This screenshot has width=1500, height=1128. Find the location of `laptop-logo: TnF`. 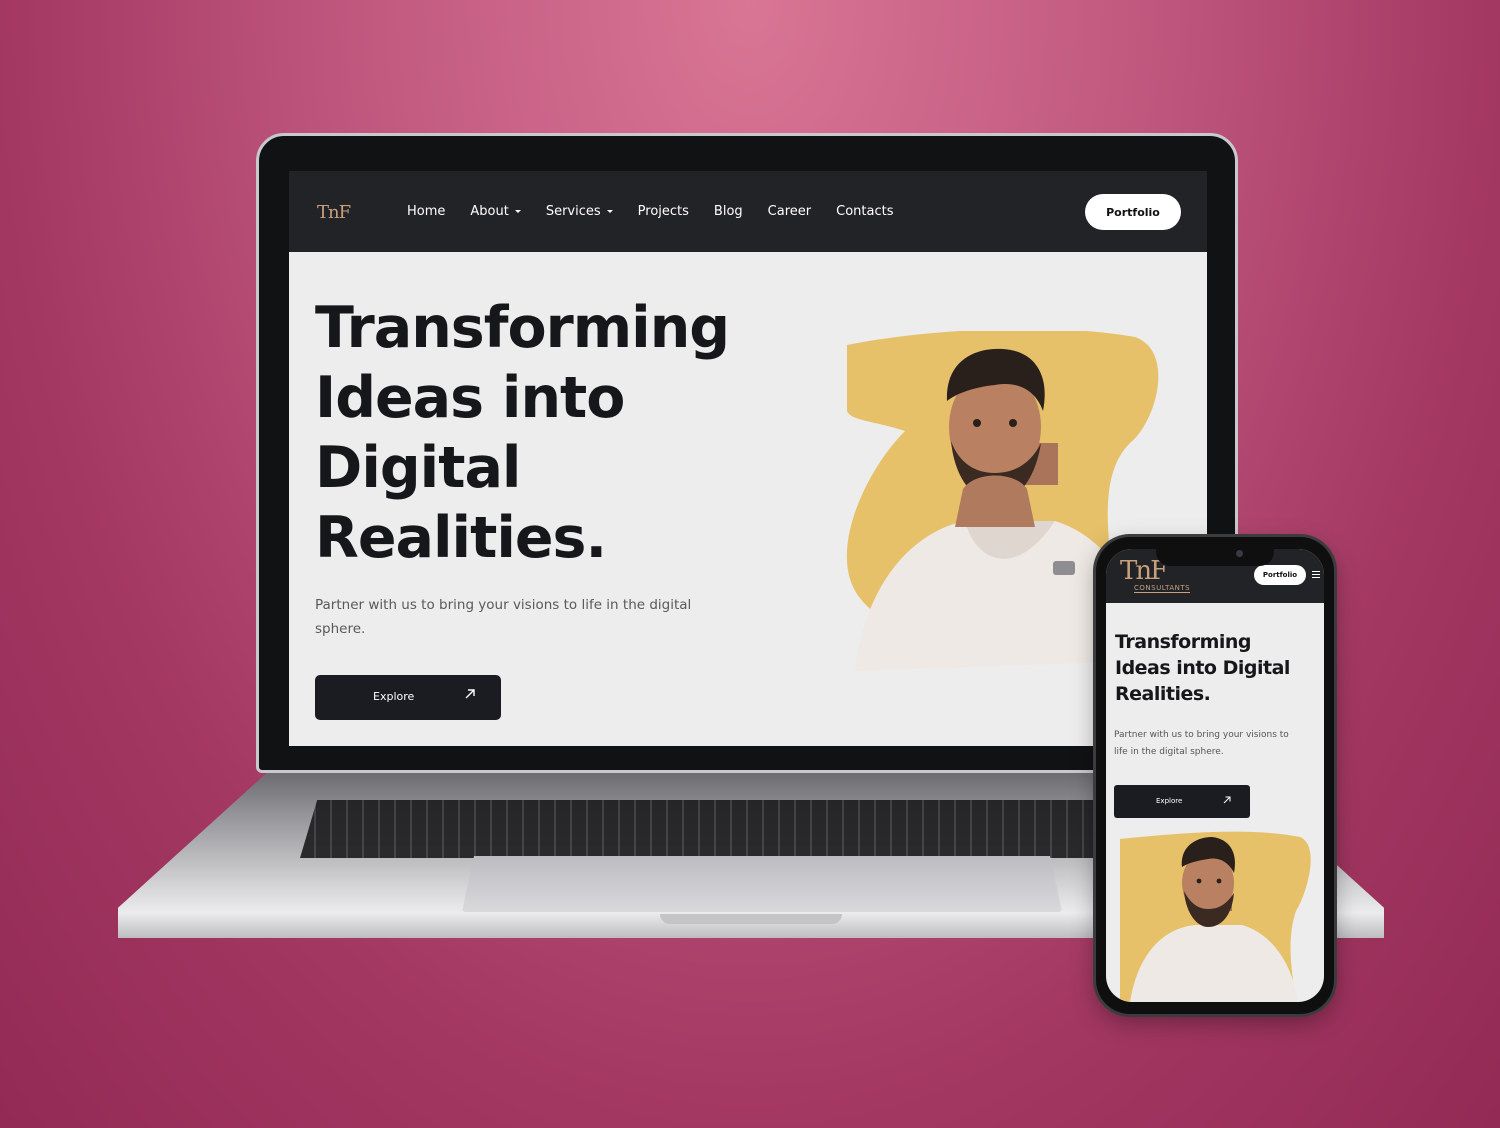

laptop-logo: TnF is located at coordinates (334, 213).